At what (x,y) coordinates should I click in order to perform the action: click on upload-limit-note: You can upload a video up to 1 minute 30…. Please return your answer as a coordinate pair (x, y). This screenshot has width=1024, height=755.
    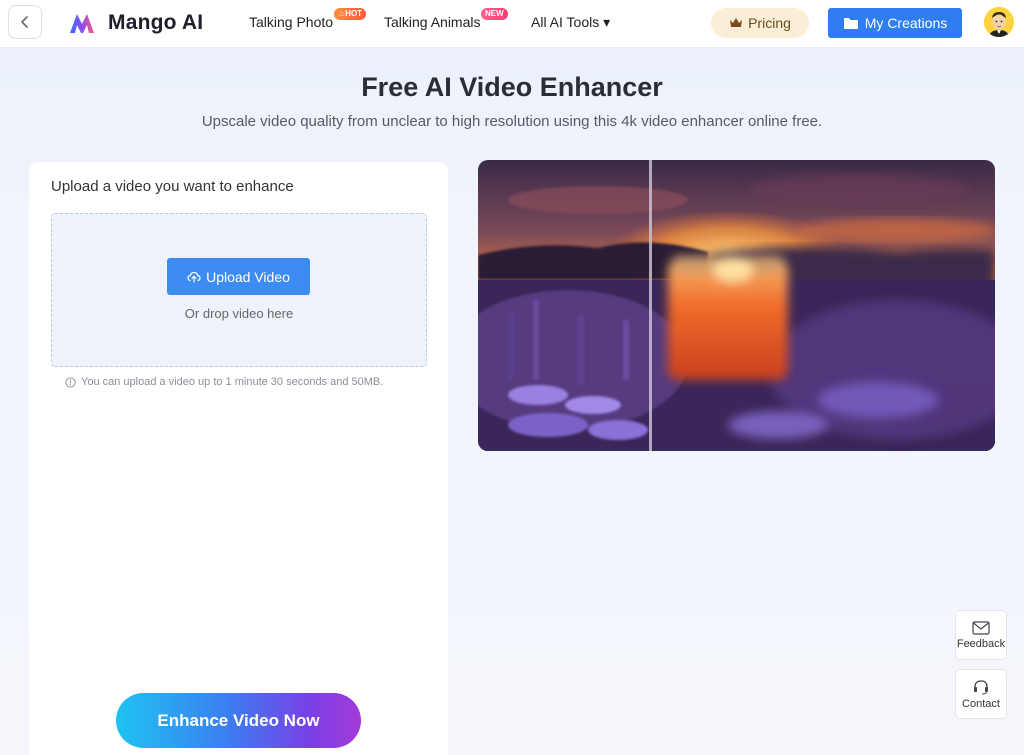
    Looking at the image, I should click on (224, 382).